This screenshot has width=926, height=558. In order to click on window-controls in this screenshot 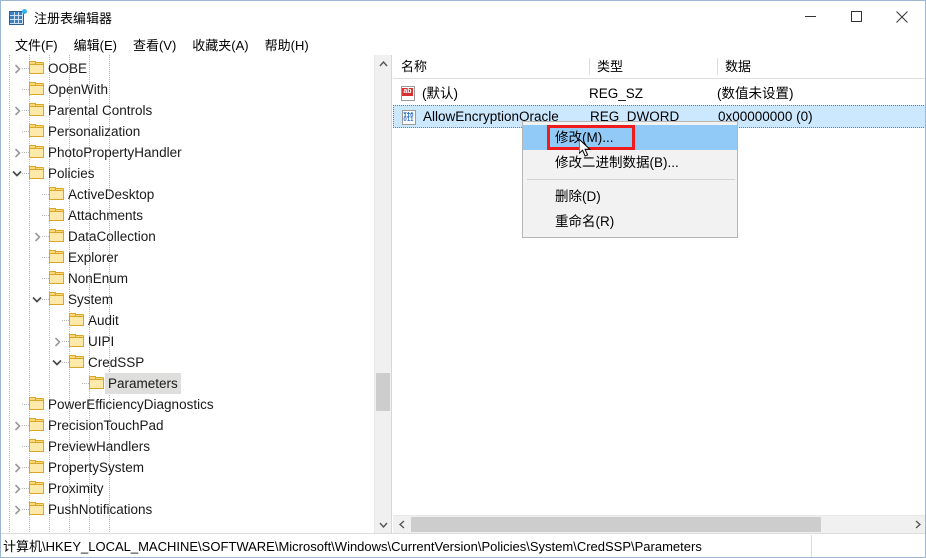, I will do `click(856, 17)`.